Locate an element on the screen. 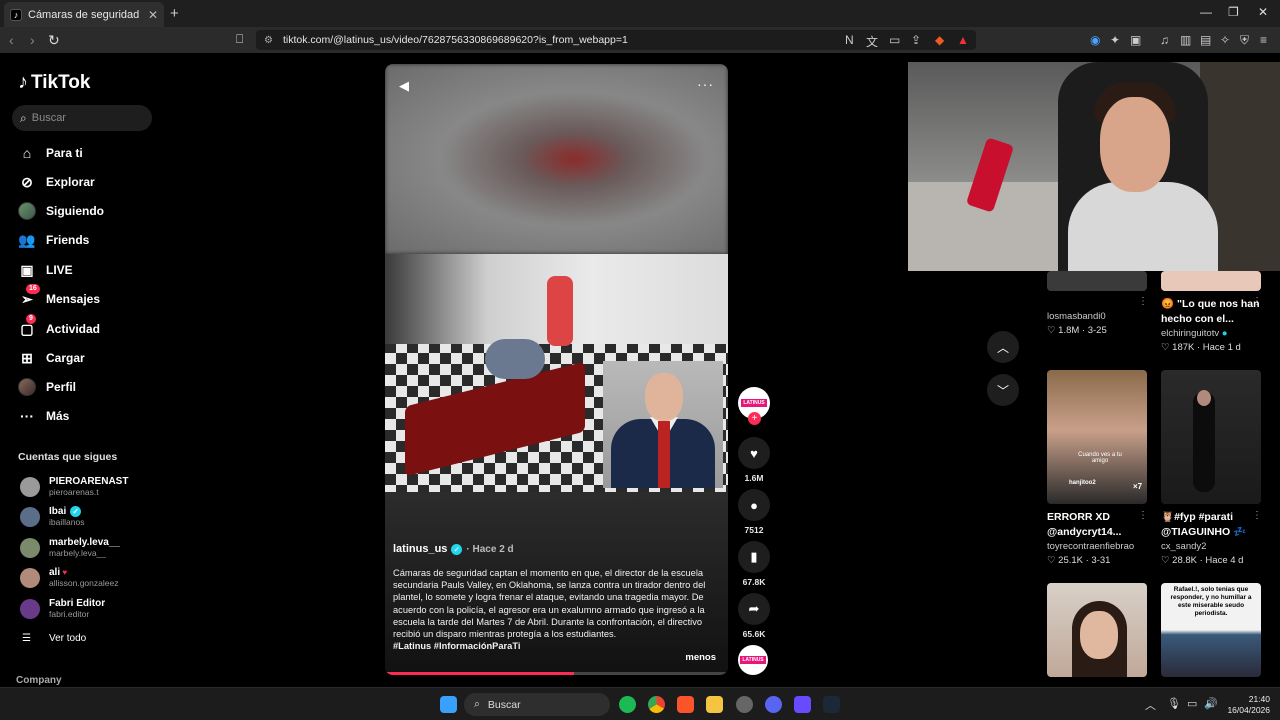 The height and width of the screenshot is (720, 1280). microphone-icon: 🎙 is located at coordinates (1174, 703).